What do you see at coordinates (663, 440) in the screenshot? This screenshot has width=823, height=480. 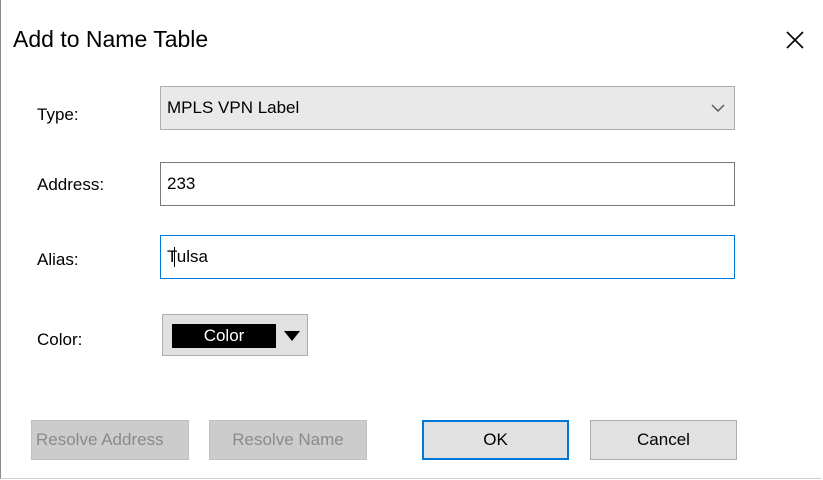 I see `cancel-button: Cancel` at bounding box center [663, 440].